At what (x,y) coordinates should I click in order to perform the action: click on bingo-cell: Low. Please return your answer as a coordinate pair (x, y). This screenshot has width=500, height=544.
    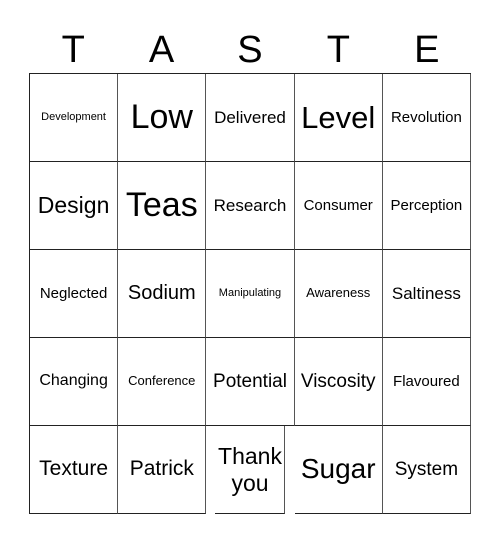
    Looking at the image, I should click on (162, 118).